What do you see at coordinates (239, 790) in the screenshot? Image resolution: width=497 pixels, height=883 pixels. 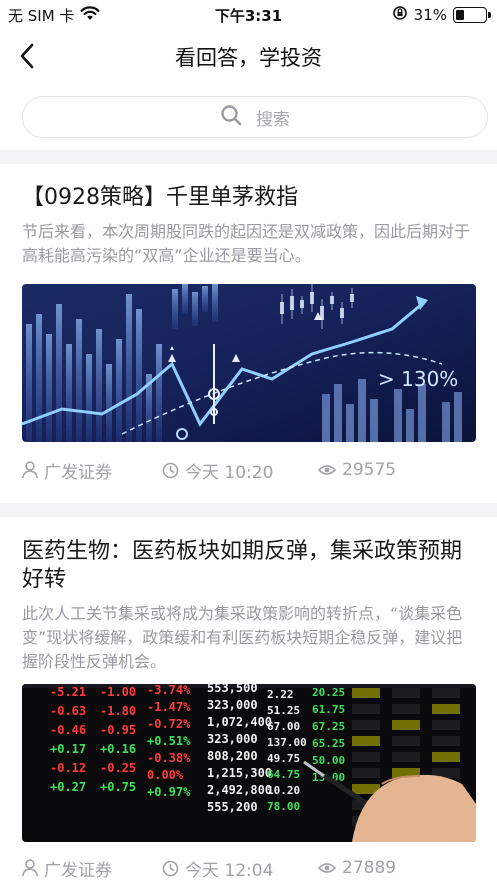 I see `board-value: 2,492,800` at bounding box center [239, 790].